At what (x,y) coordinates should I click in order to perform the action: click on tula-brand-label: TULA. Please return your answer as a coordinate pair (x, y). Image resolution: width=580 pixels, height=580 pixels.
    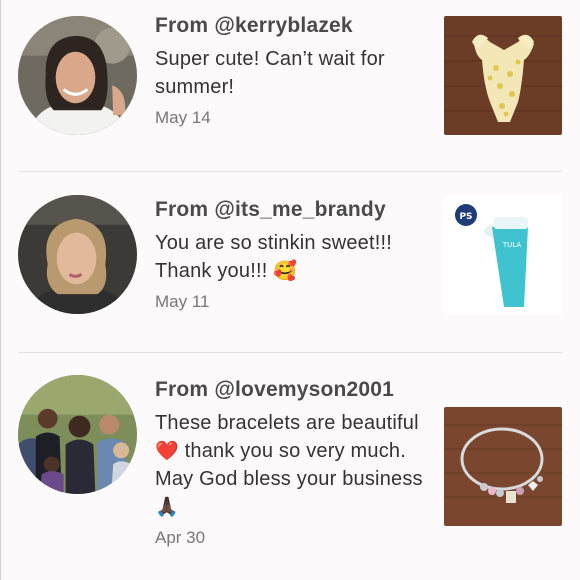
    Looking at the image, I should click on (511, 245).